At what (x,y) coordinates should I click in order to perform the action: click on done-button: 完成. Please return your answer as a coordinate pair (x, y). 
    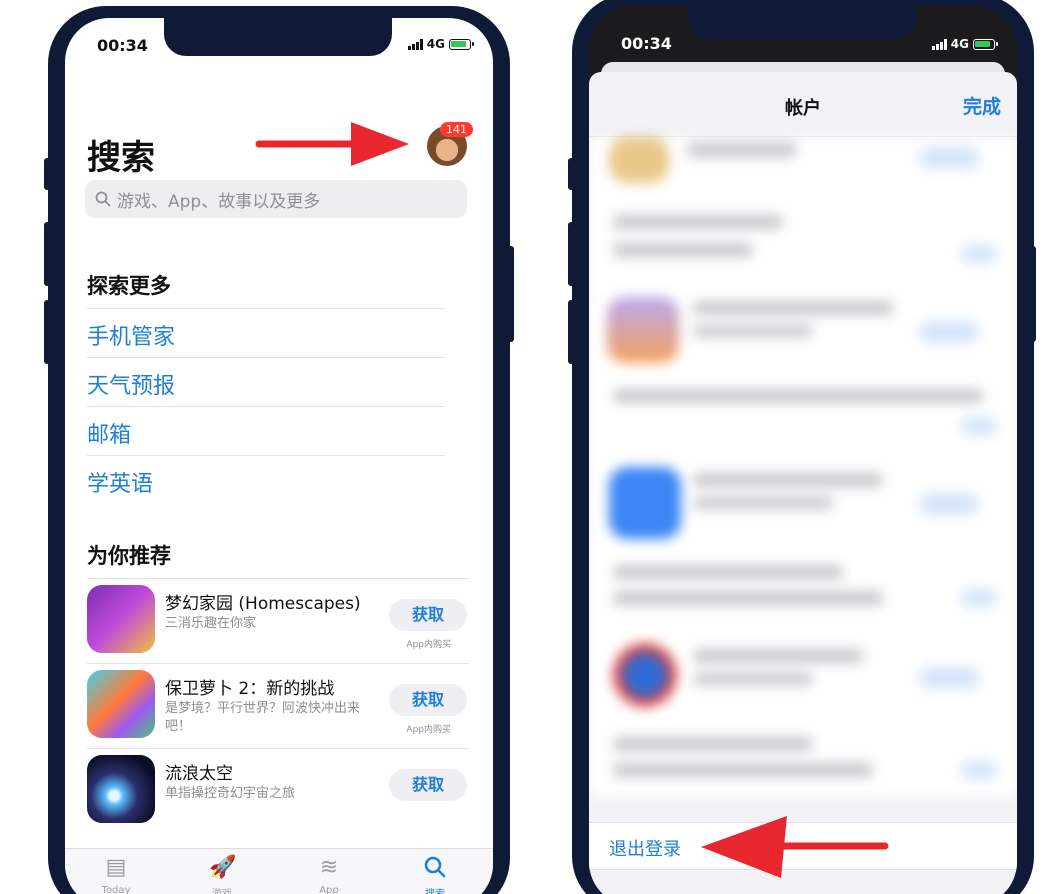
    Looking at the image, I should click on (982, 105).